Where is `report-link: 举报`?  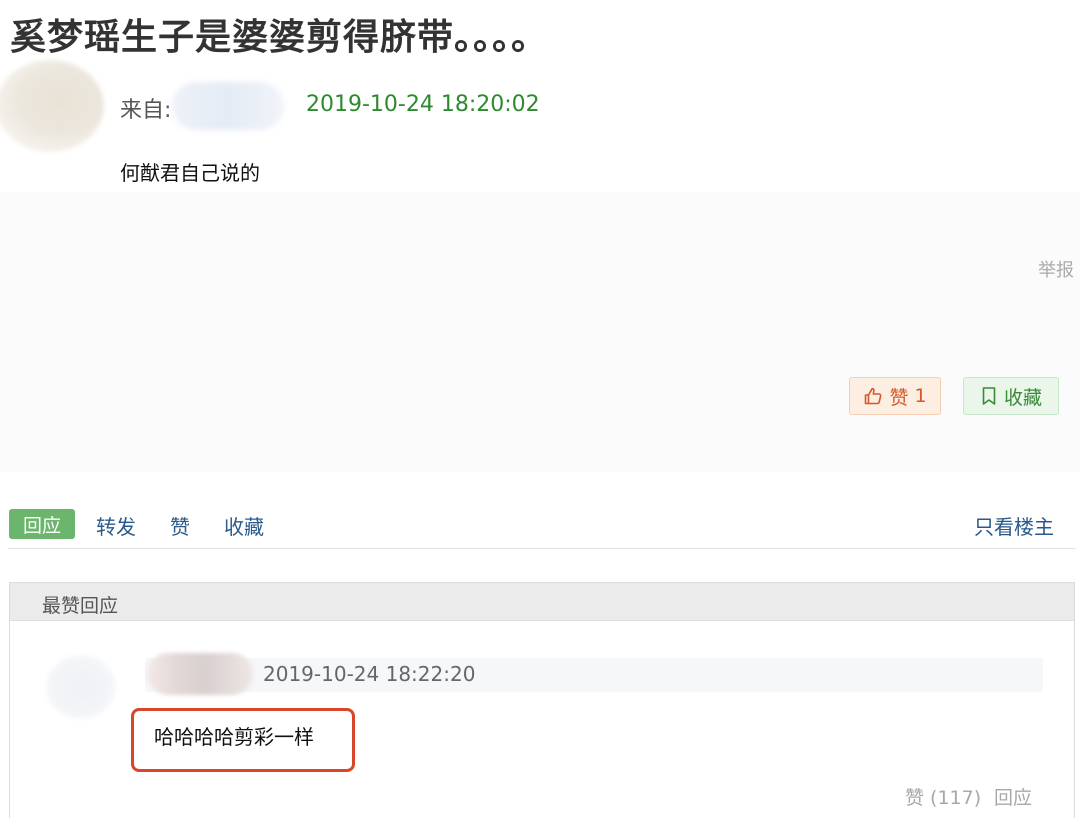 report-link: 举报 is located at coordinates (1056, 269).